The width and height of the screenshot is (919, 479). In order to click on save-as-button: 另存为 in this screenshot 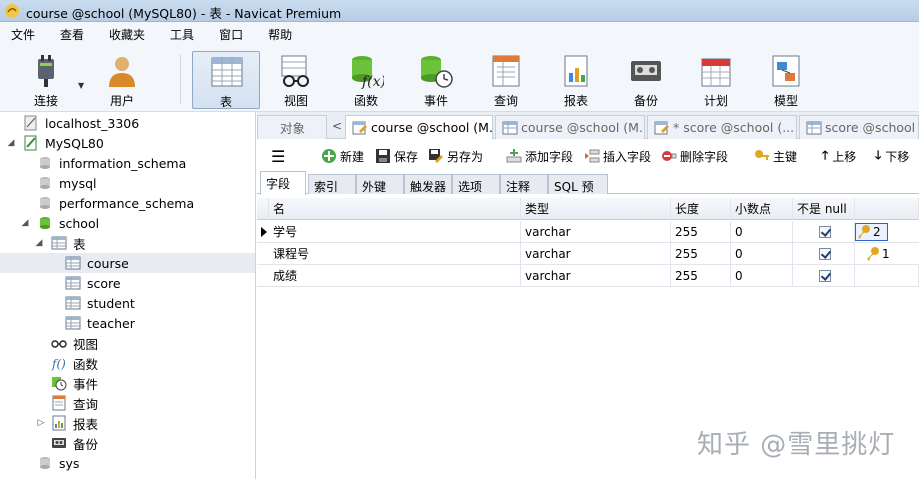, I will do `click(455, 156)`.